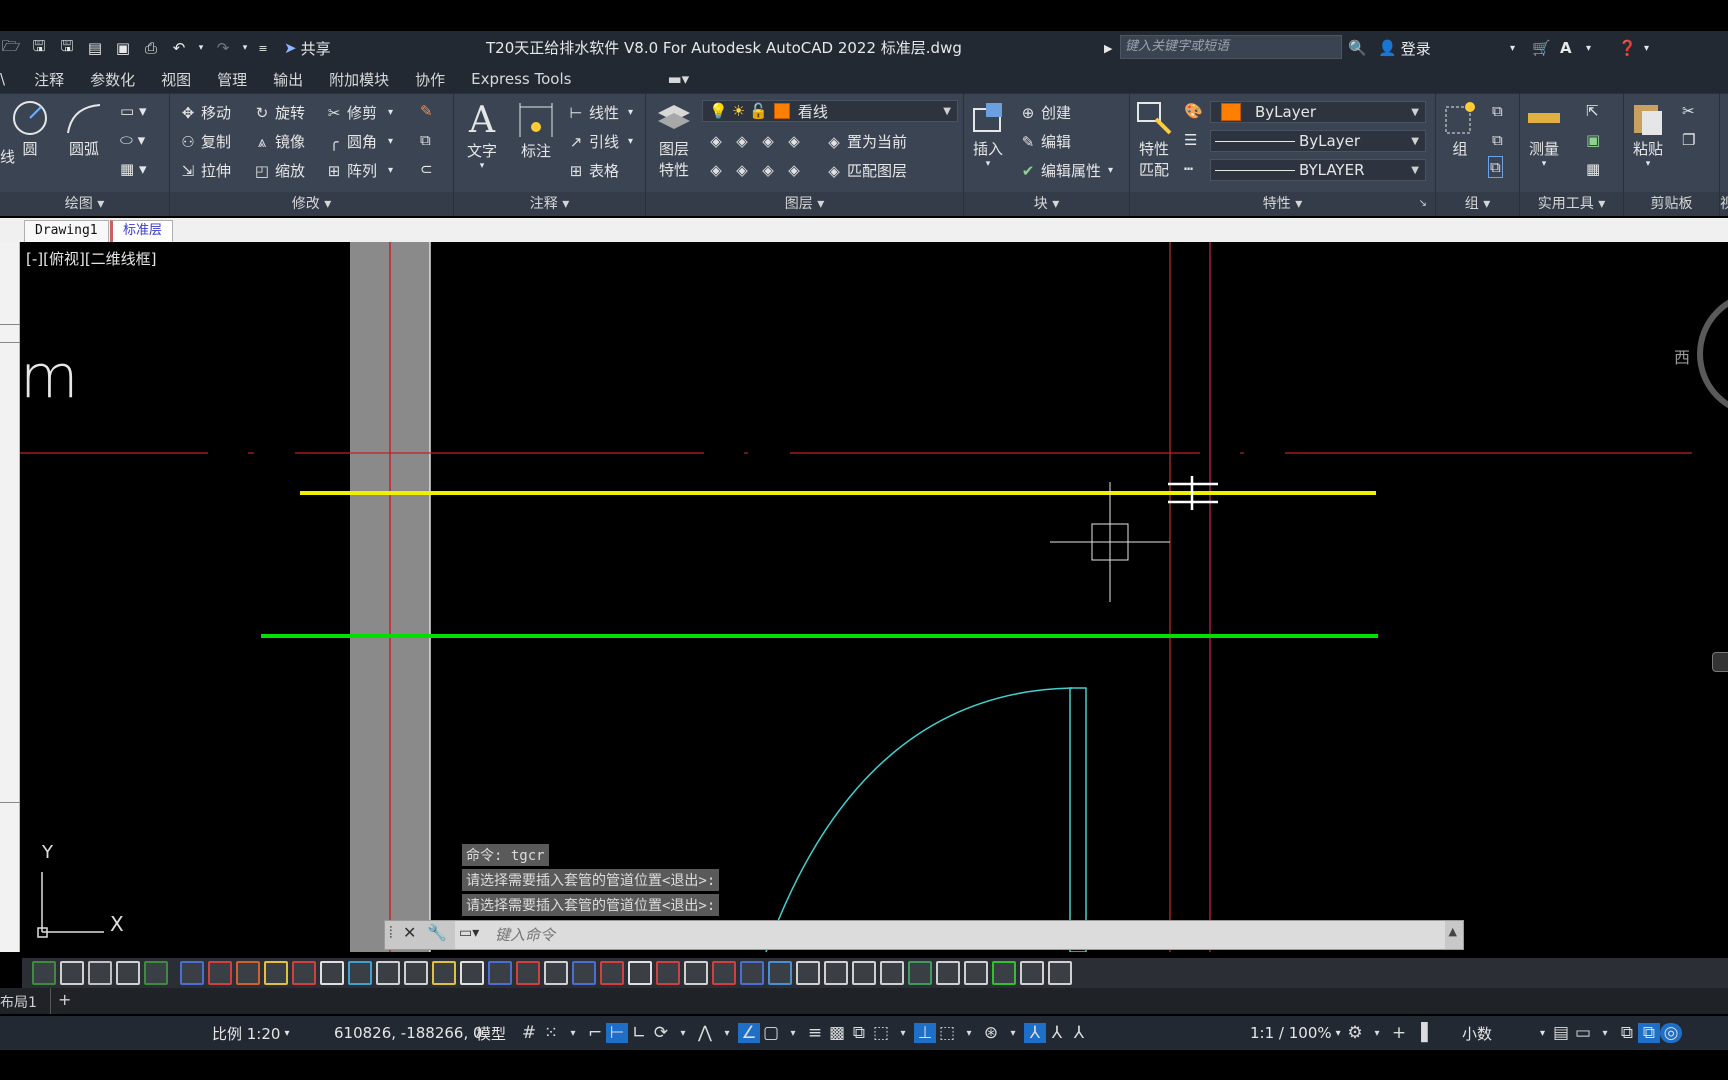 The image size is (1728, 1080). What do you see at coordinates (815, 1033) in the screenshot?
I see `lineweight-display-icon: ≡` at bounding box center [815, 1033].